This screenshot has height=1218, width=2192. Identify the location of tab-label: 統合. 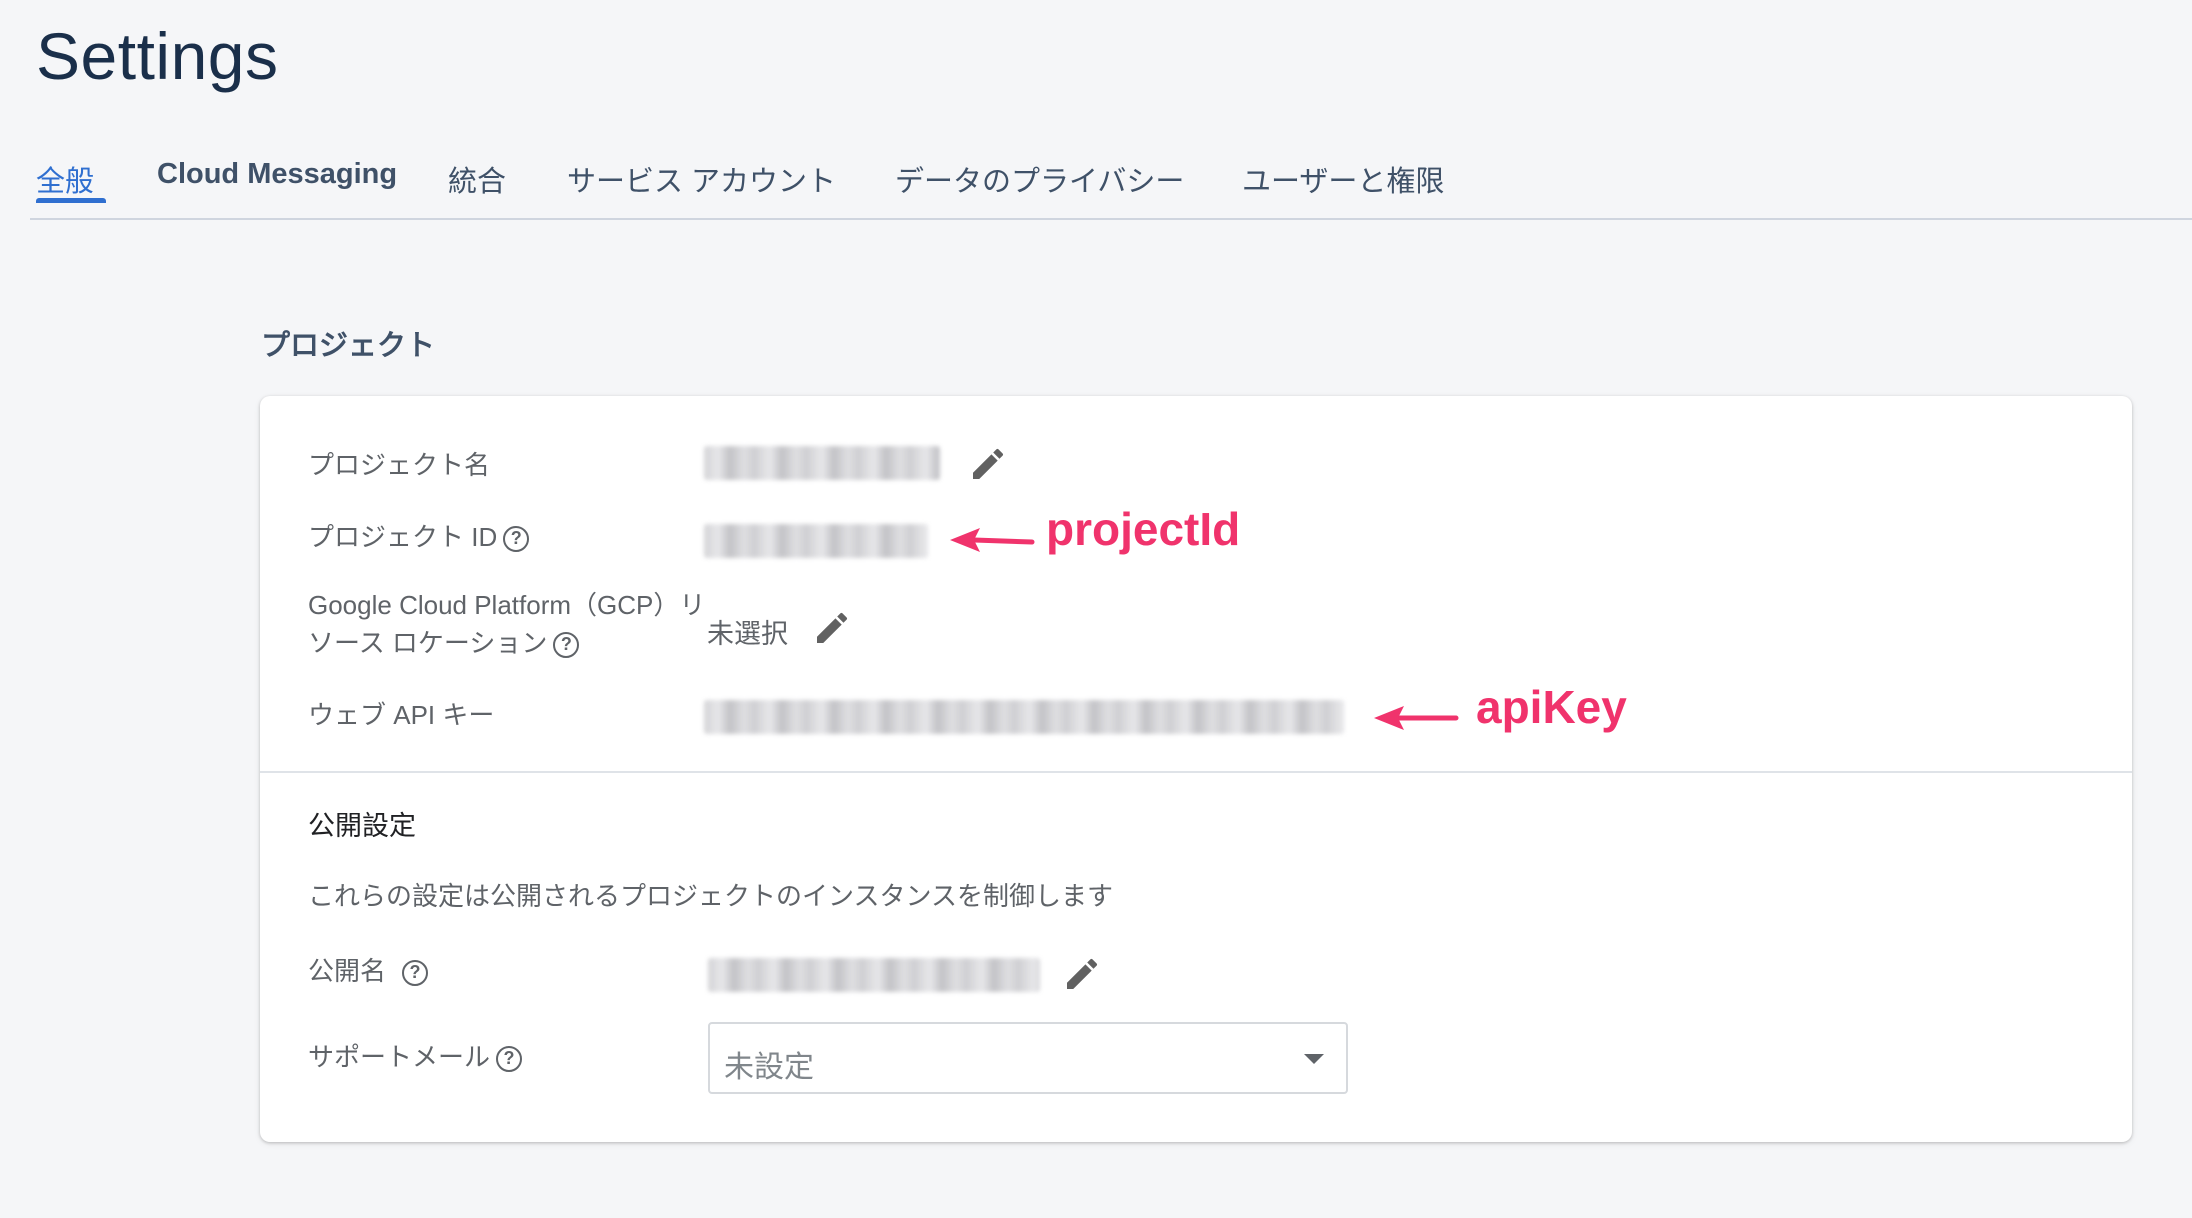
(477, 182).